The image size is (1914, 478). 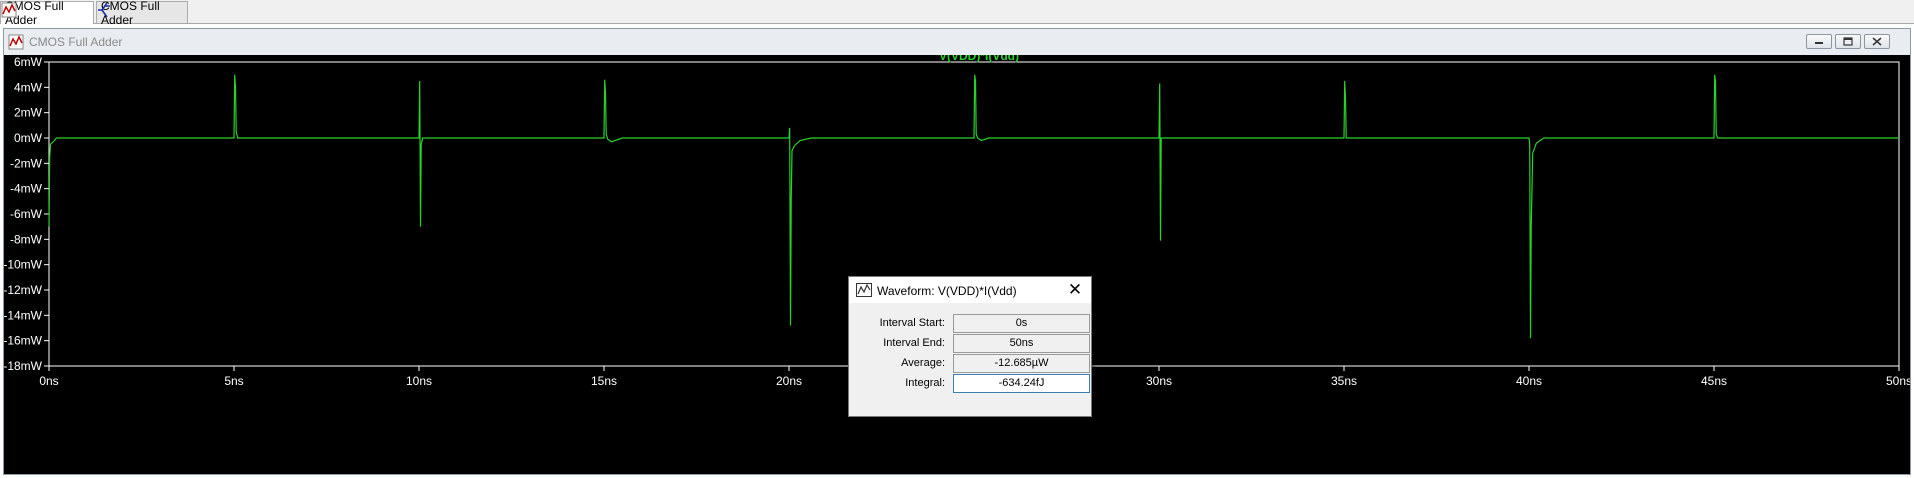 I want to click on plot-window-titlebar: CMOS Full Adder, so click(x=957, y=42).